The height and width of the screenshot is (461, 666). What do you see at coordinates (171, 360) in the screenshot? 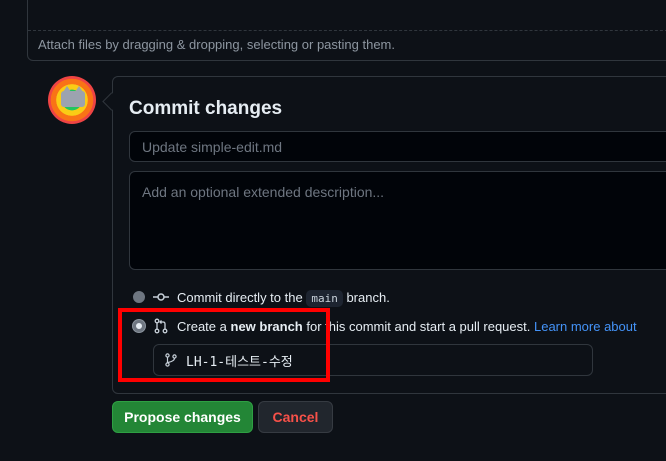
I see `git-branch-icon` at bounding box center [171, 360].